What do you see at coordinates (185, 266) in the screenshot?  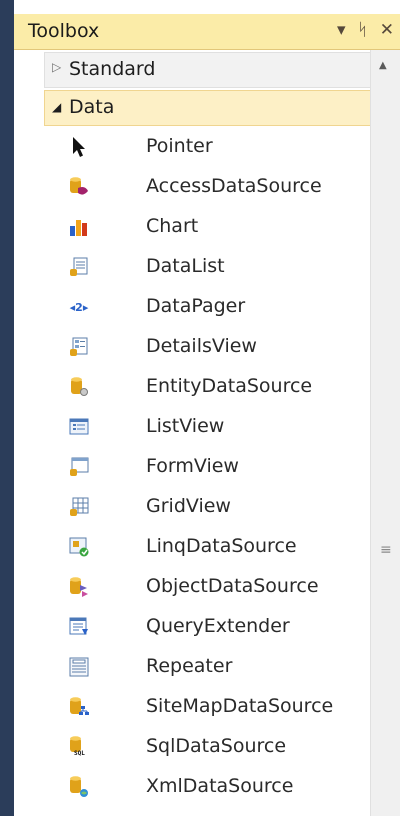 I see `tool-item-label: DataList` at bounding box center [185, 266].